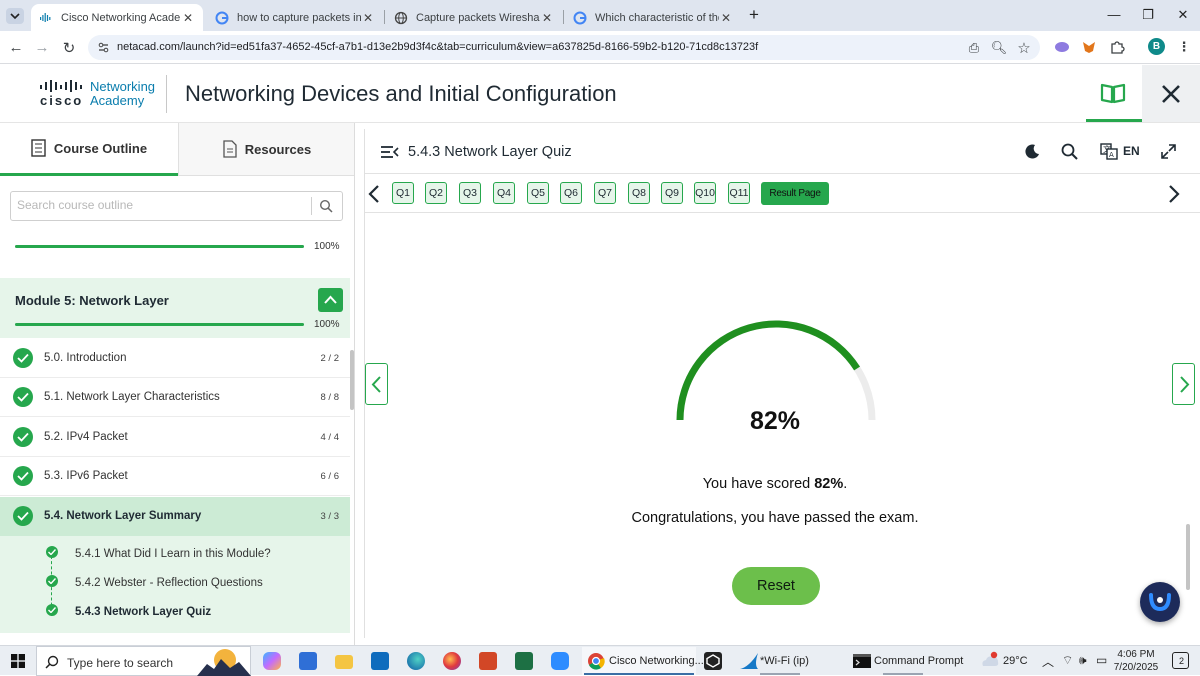 The height and width of the screenshot is (676, 1200). Describe the element at coordinates (15, 16) in the screenshot. I see `tab-search-button` at that location.